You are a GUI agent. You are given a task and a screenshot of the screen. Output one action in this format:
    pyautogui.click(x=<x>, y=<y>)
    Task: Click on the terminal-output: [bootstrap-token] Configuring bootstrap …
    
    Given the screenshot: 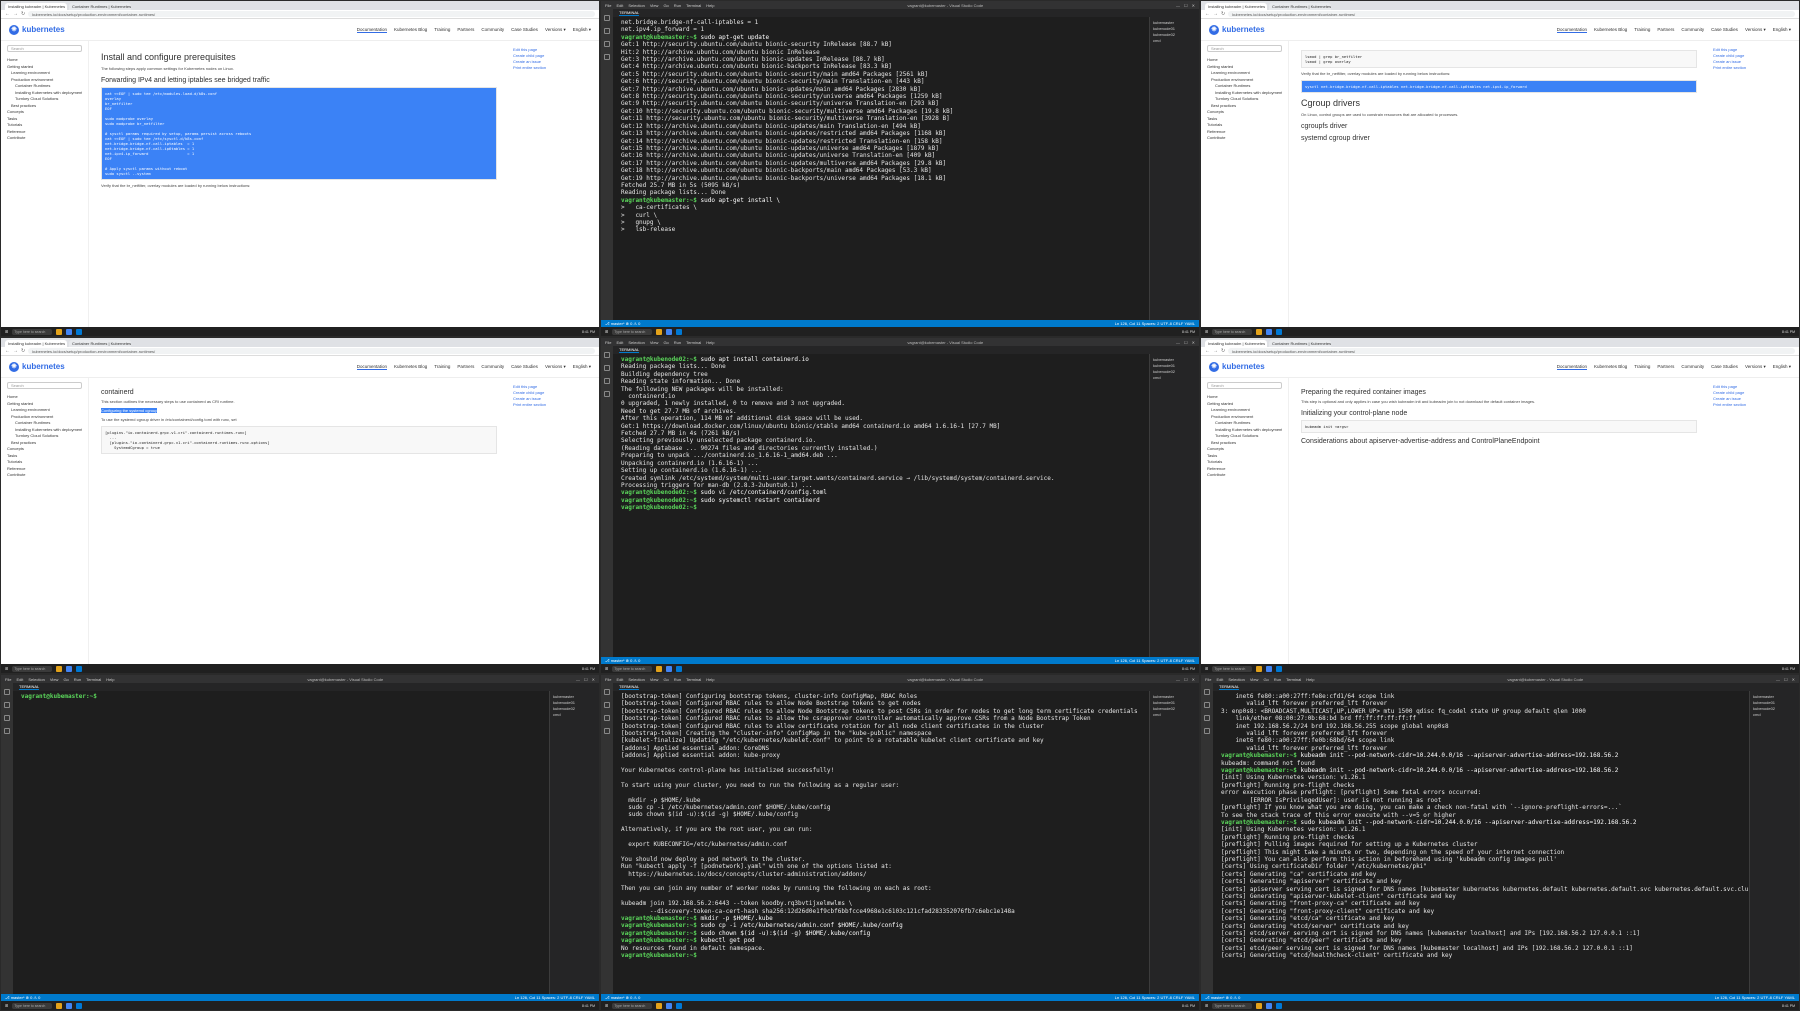 What is the action you would take?
    pyautogui.click(x=906, y=826)
    